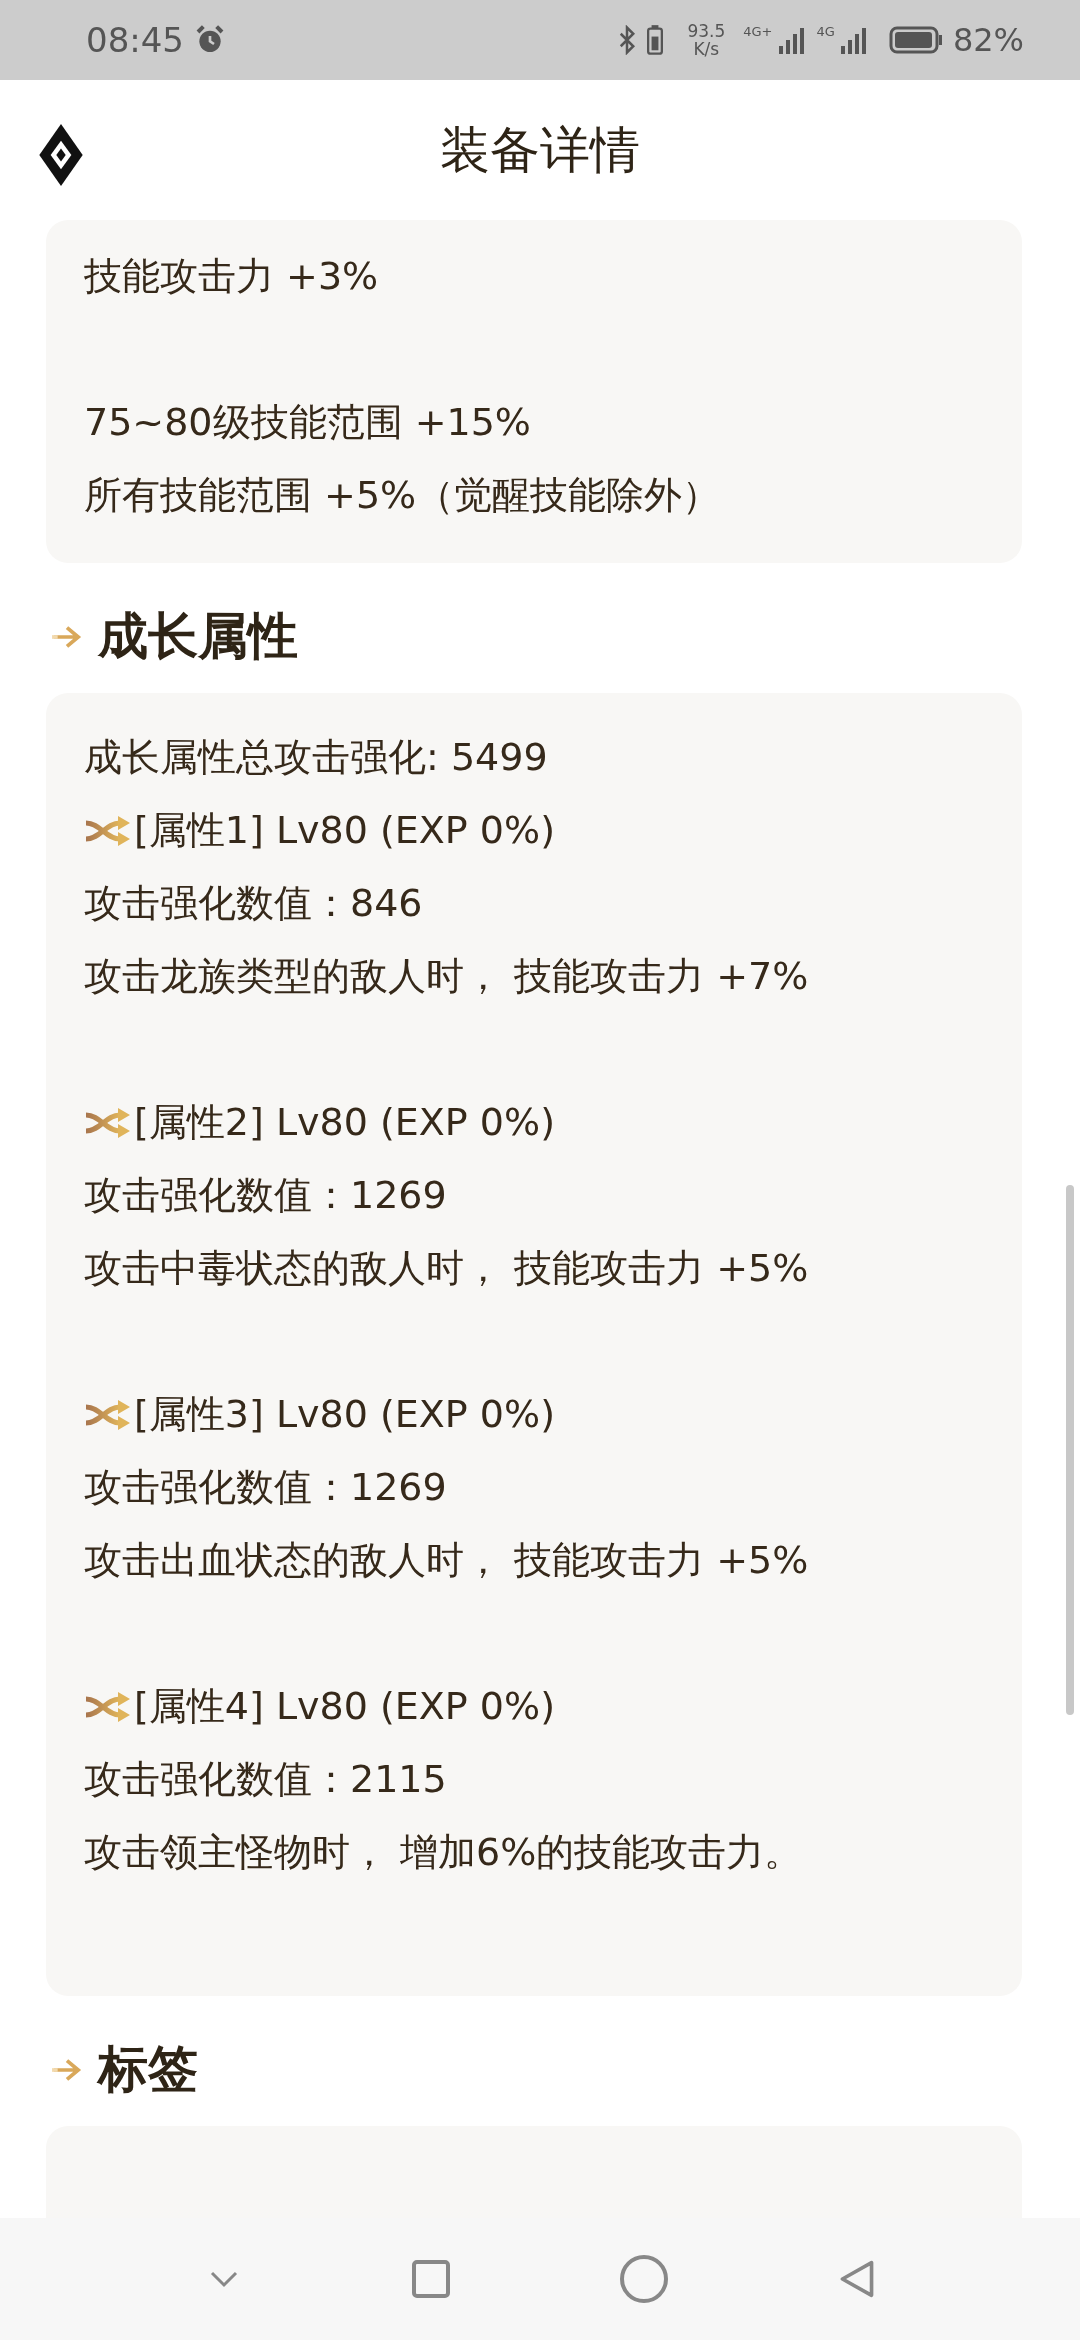  I want to click on recent-apps-icon, so click(430, 2279).